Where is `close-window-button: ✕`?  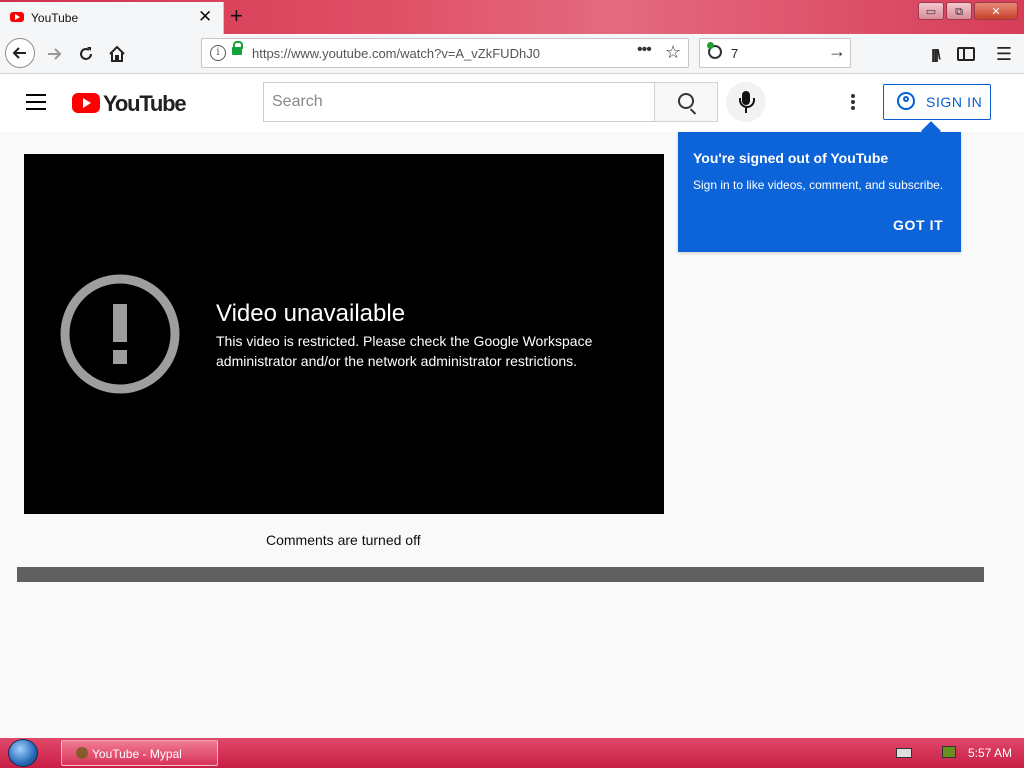 close-window-button: ✕ is located at coordinates (996, 11).